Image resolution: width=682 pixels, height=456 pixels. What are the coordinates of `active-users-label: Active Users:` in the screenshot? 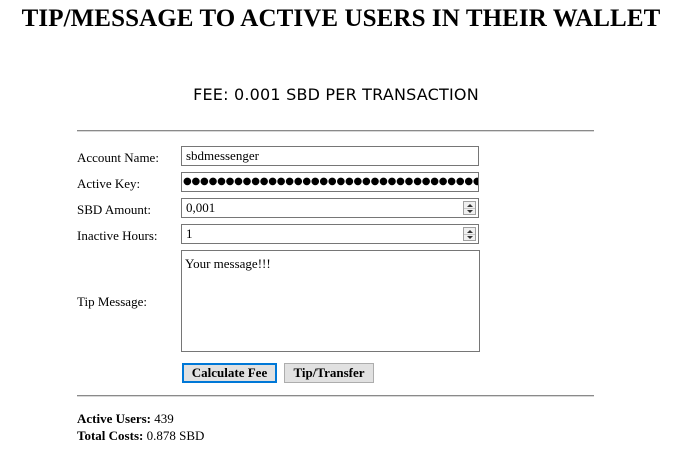 It's located at (114, 418).